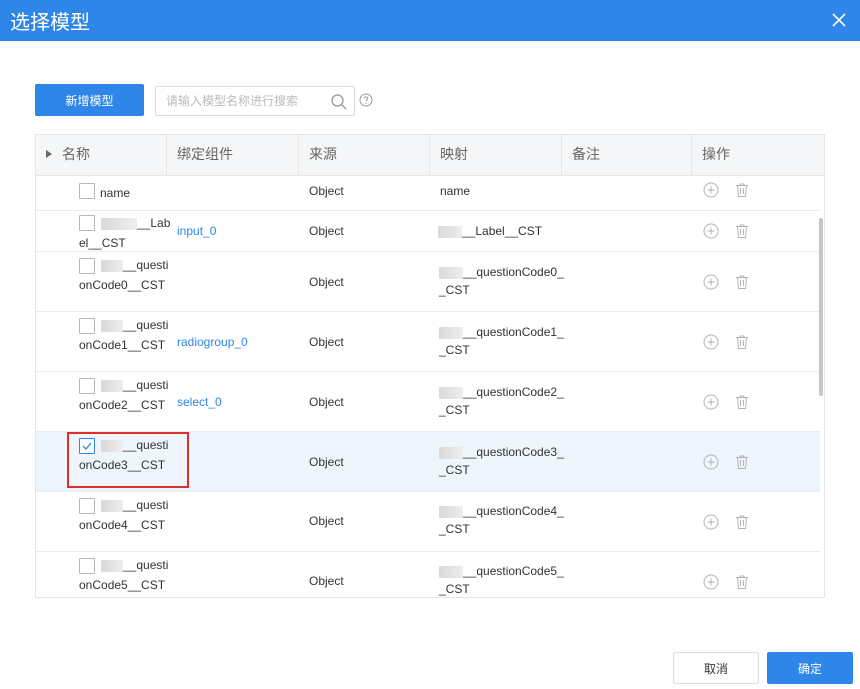 This screenshot has height=689, width=860. What do you see at coordinates (501, 341) in the screenshot?
I see `row-mapping: __questionCode1__CST` at bounding box center [501, 341].